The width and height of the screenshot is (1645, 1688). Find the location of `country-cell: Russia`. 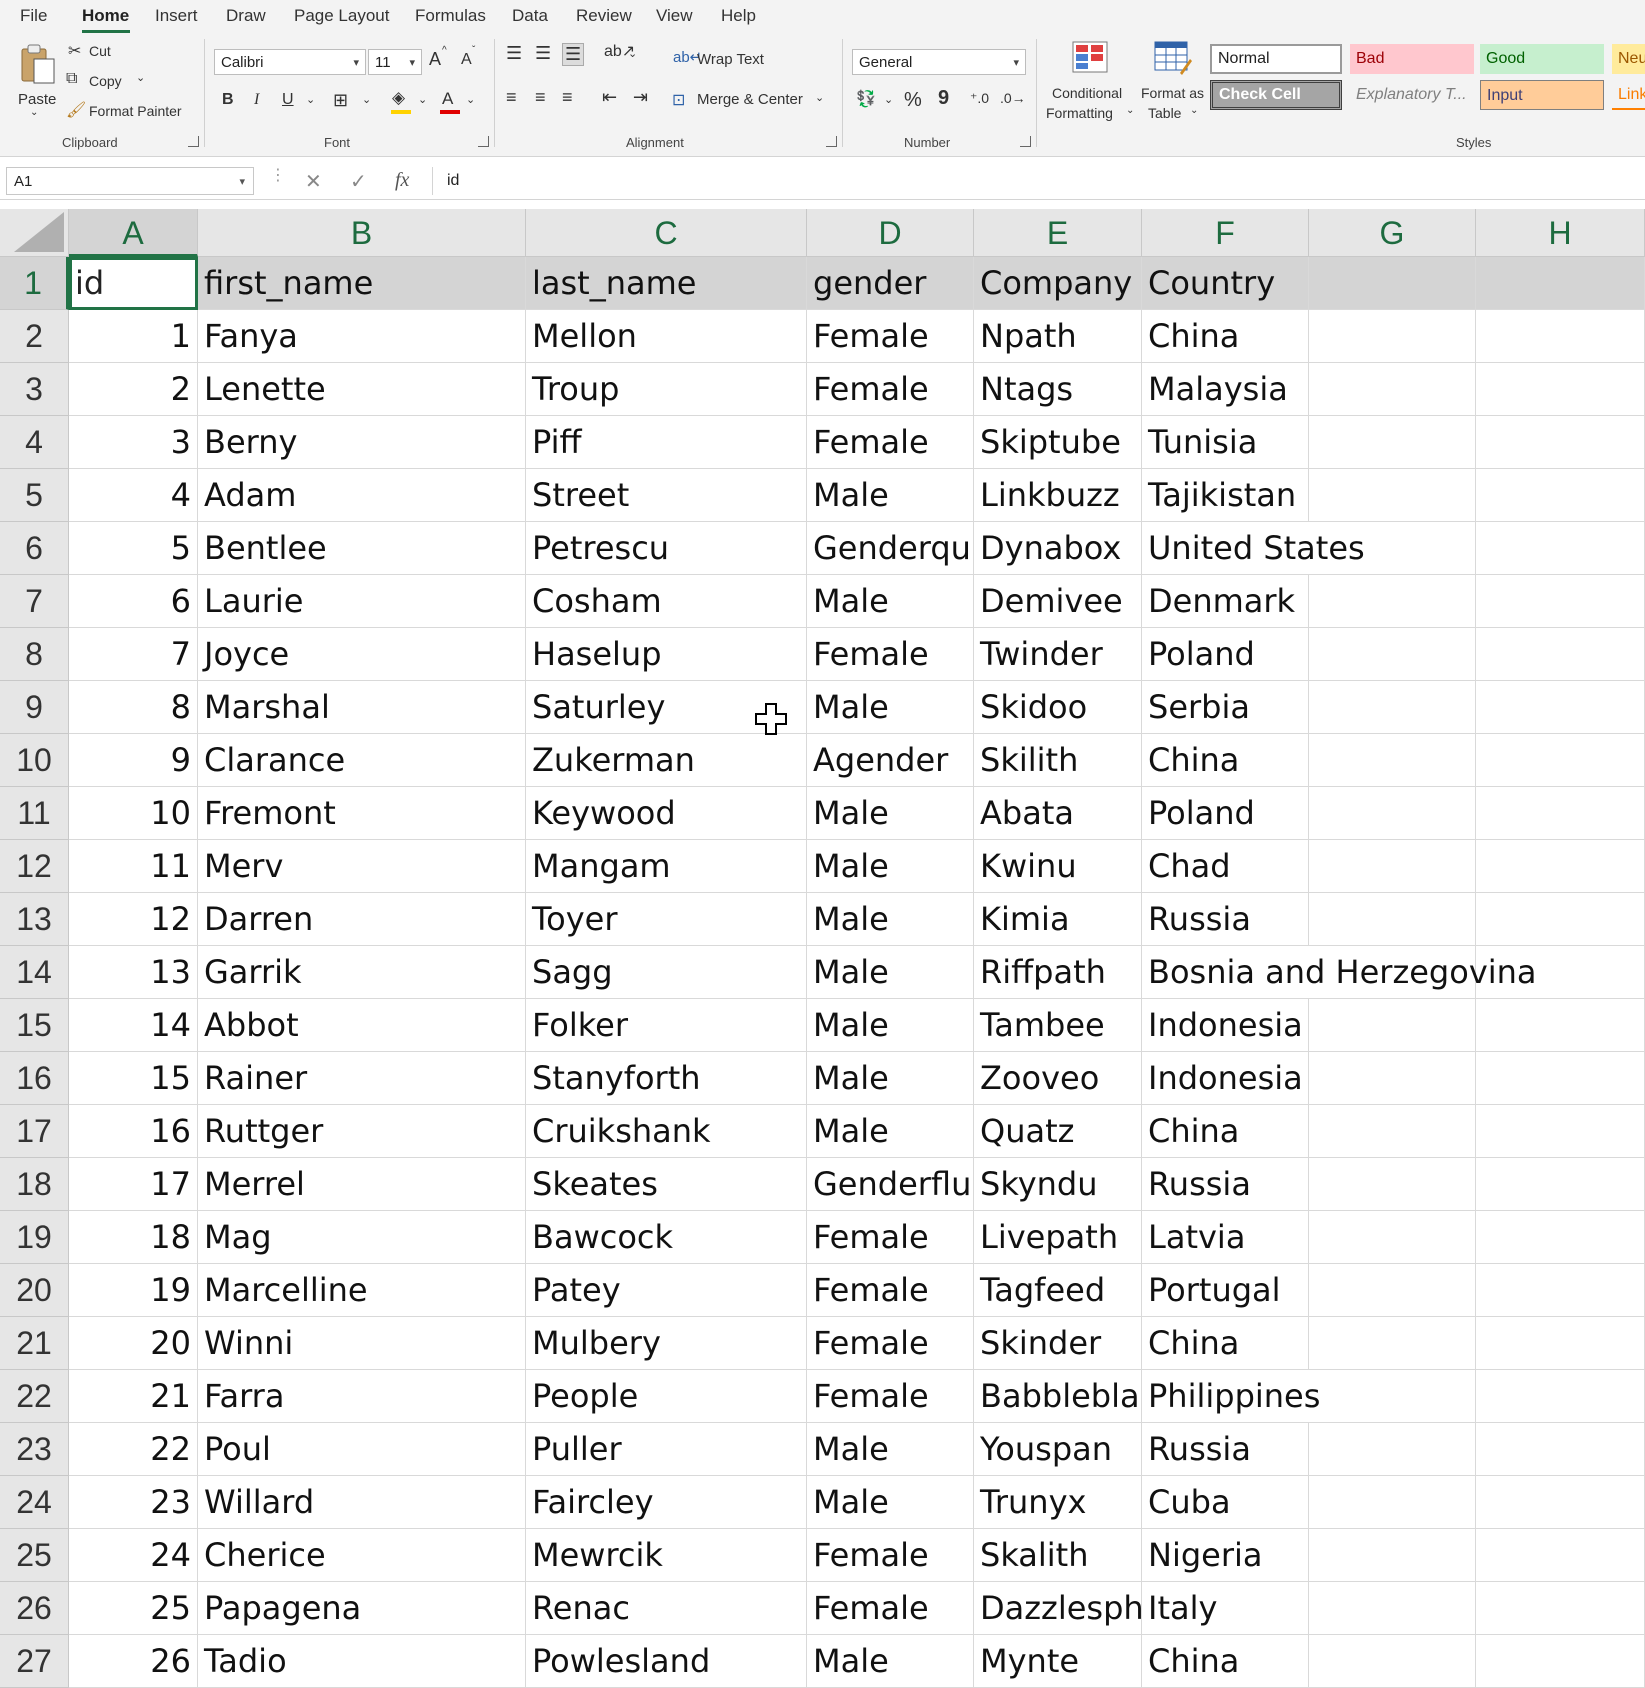

country-cell: Russia is located at coordinates (1225, 1184).